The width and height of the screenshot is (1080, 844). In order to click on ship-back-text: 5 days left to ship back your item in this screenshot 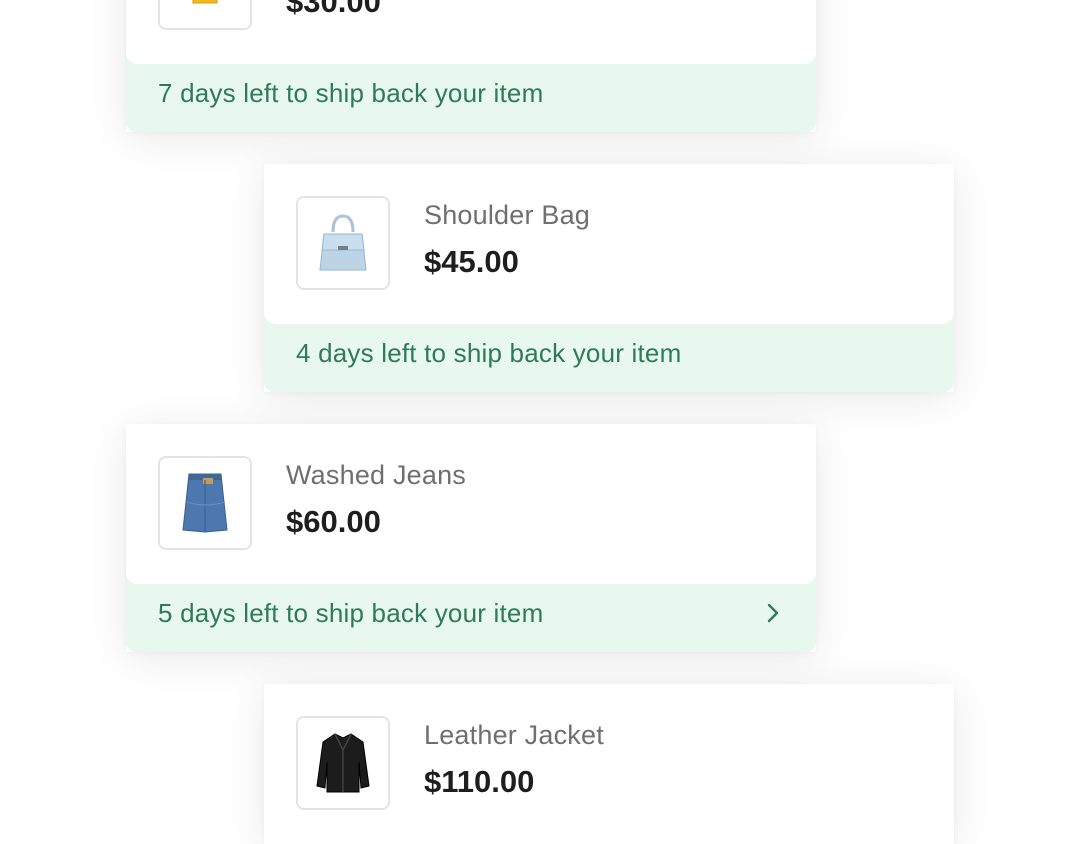, I will do `click(351, 613)`.